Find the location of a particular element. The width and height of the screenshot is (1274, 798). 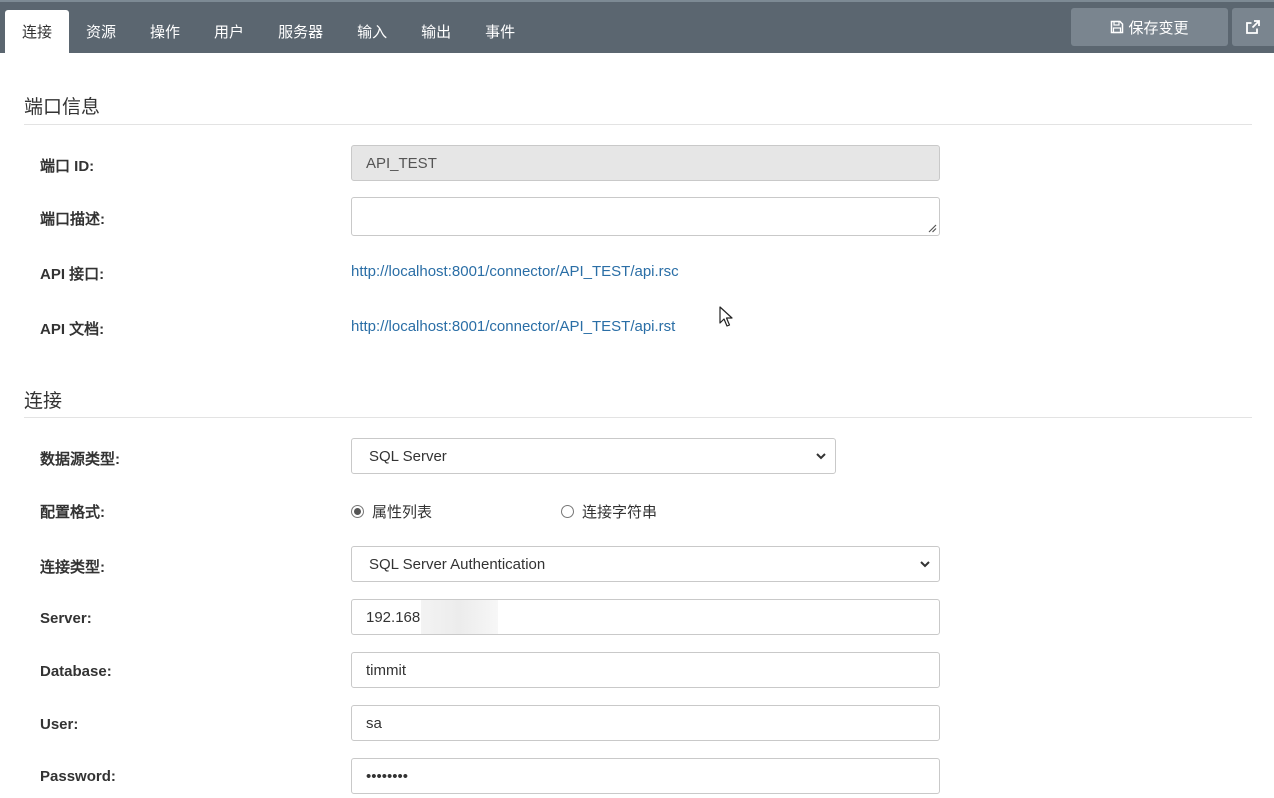

tab-input: 输入 is located at coordinates (372, 31).